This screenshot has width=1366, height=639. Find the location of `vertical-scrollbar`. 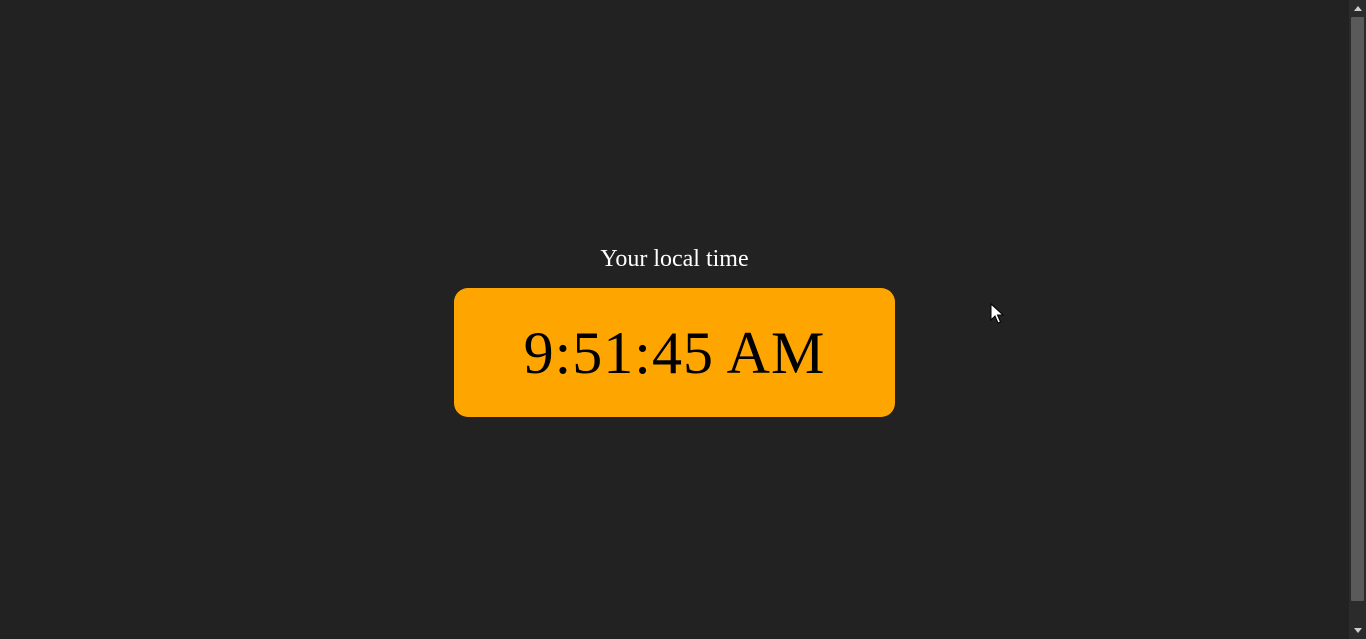

vertical-scrollbar is located at coordinates (1357, 319).